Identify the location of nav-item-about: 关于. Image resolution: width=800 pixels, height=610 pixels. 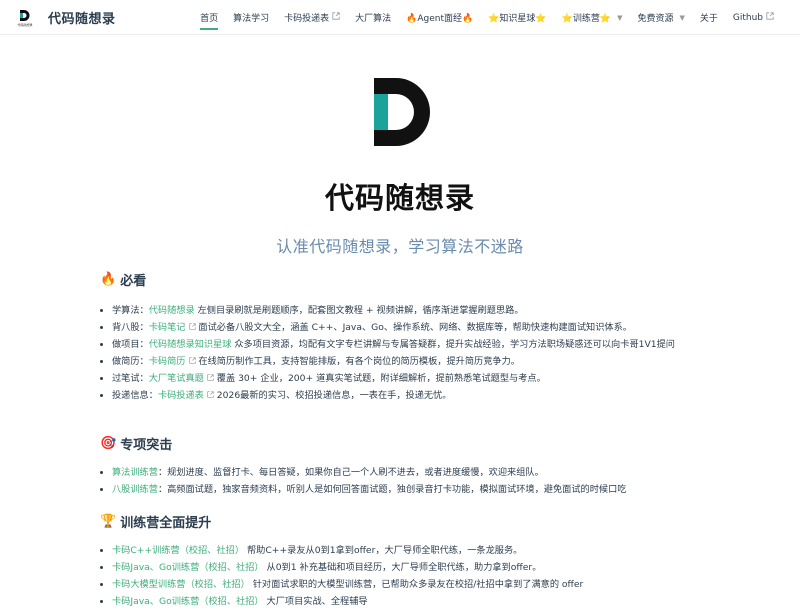
(709, 17).